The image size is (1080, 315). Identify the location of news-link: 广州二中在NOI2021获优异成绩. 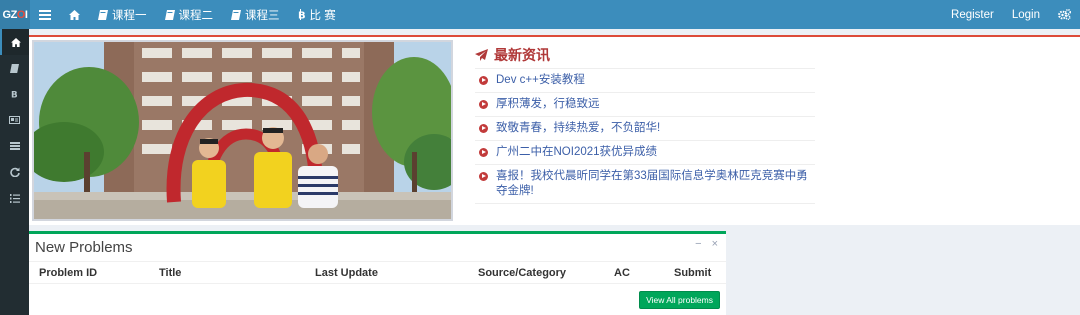
(576, 152).